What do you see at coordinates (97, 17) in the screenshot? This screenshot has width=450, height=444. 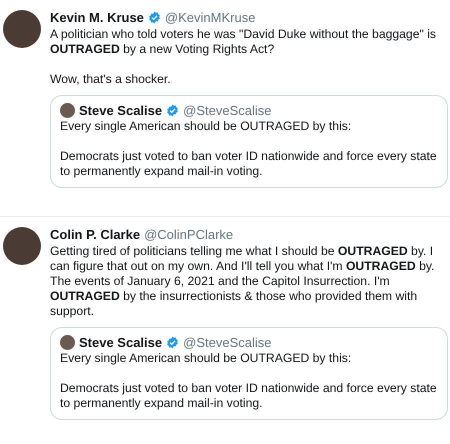 I see `author-name: Kevin M. Kruse` at bounding box center [97, 17].